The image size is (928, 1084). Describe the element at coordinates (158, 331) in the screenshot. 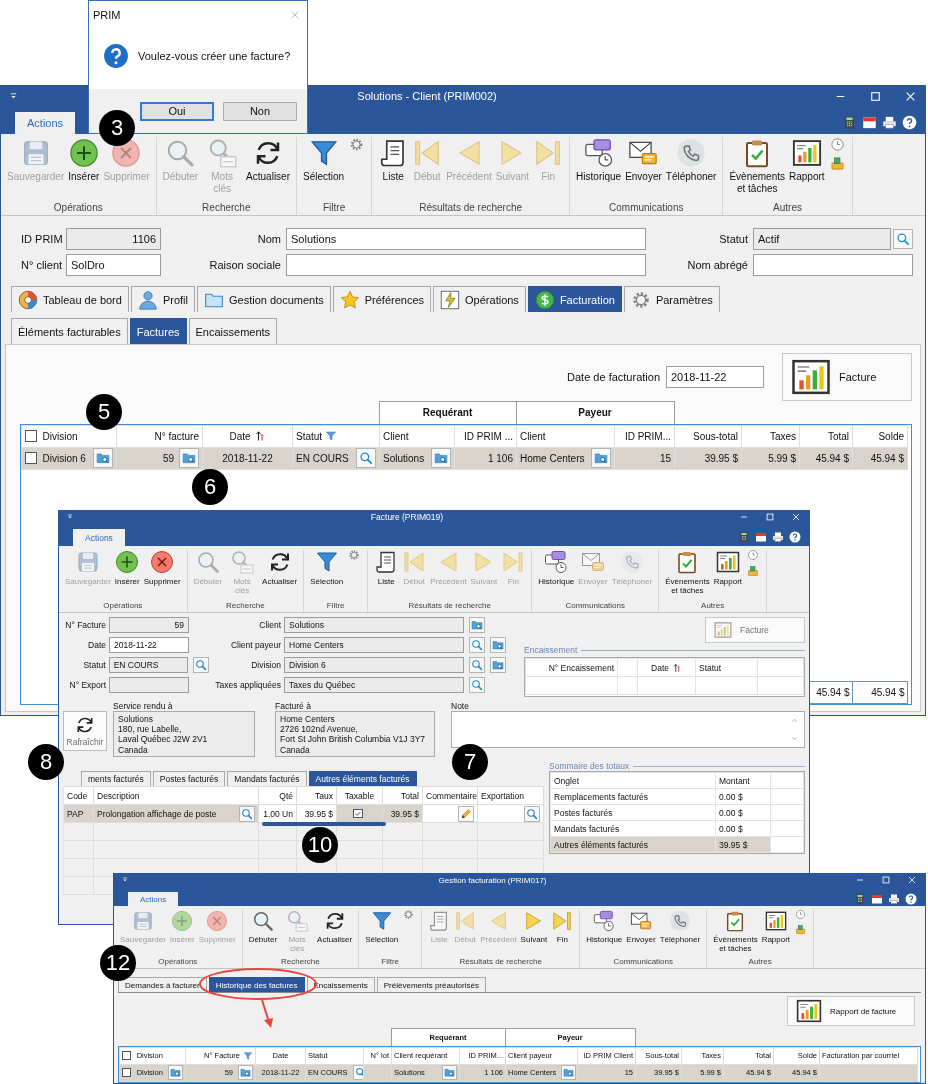

I see `tab: Factures` at that location.